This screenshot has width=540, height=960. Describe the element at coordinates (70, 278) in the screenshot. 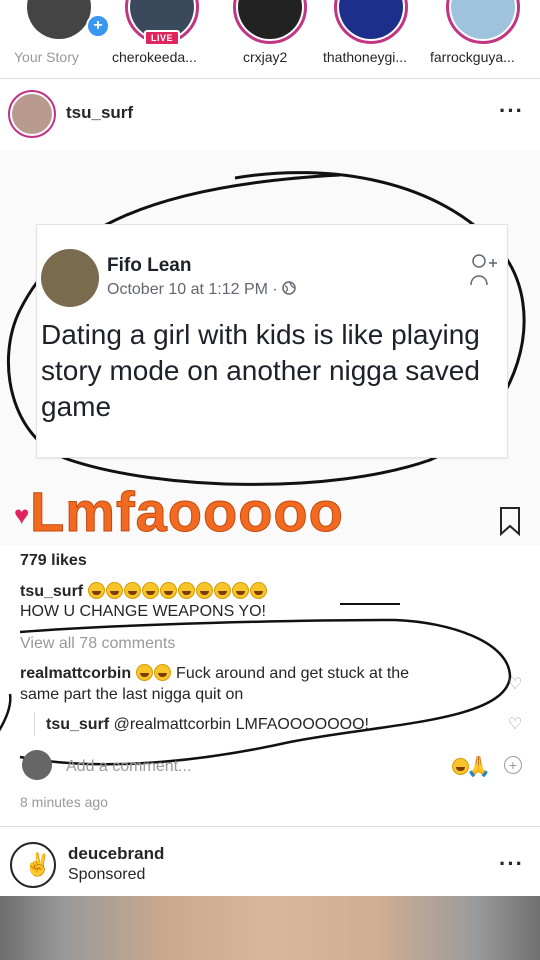

I see `fb-avatar` at that location.